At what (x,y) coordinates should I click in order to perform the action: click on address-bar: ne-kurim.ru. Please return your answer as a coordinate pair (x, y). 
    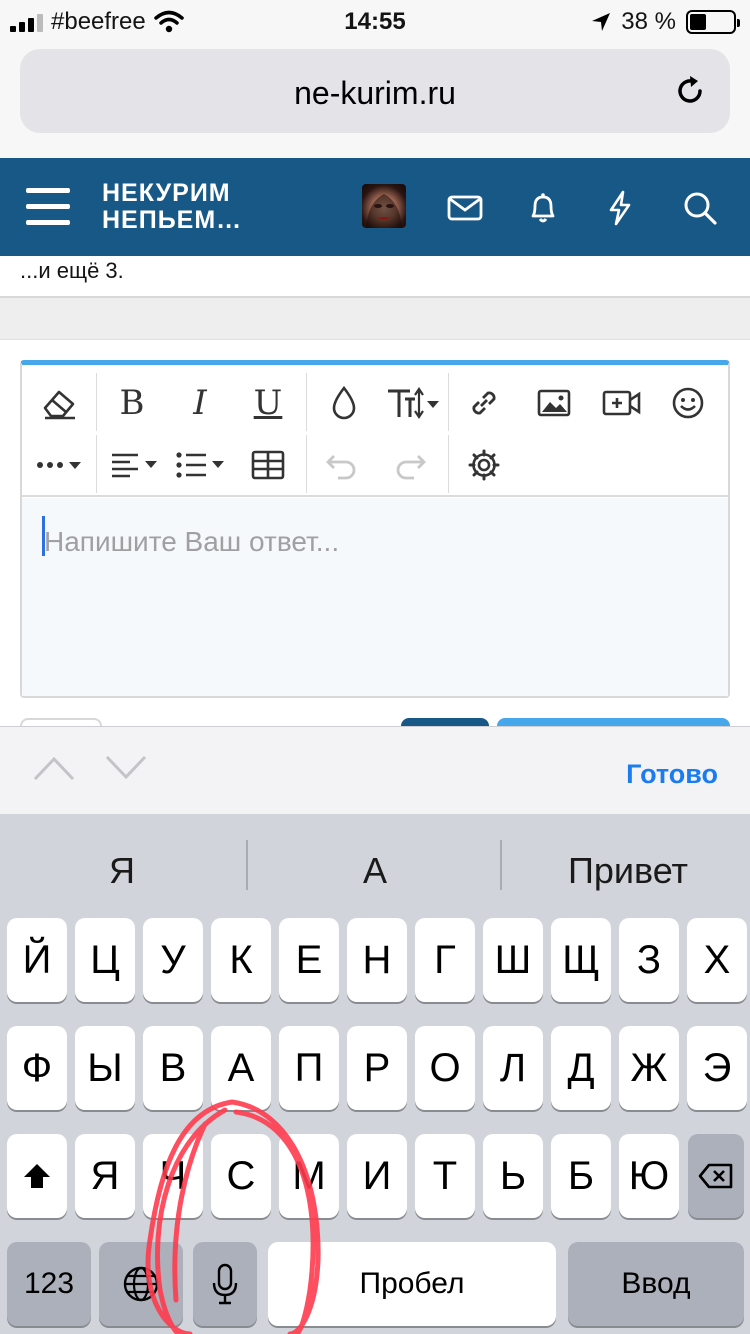
    Looking at the image, I should click on (375, 91).